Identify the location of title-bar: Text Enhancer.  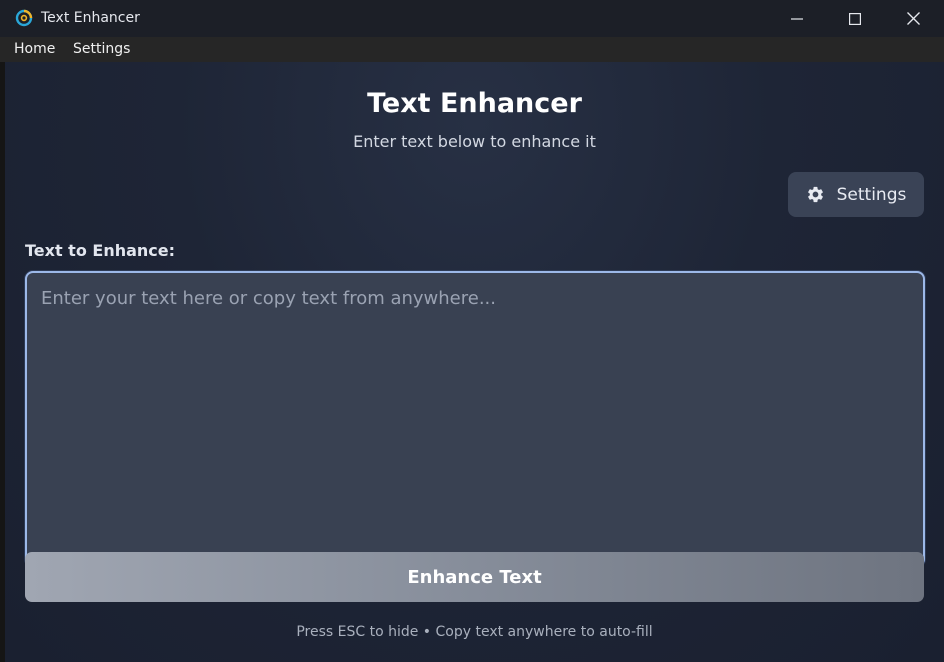
(472, 18).